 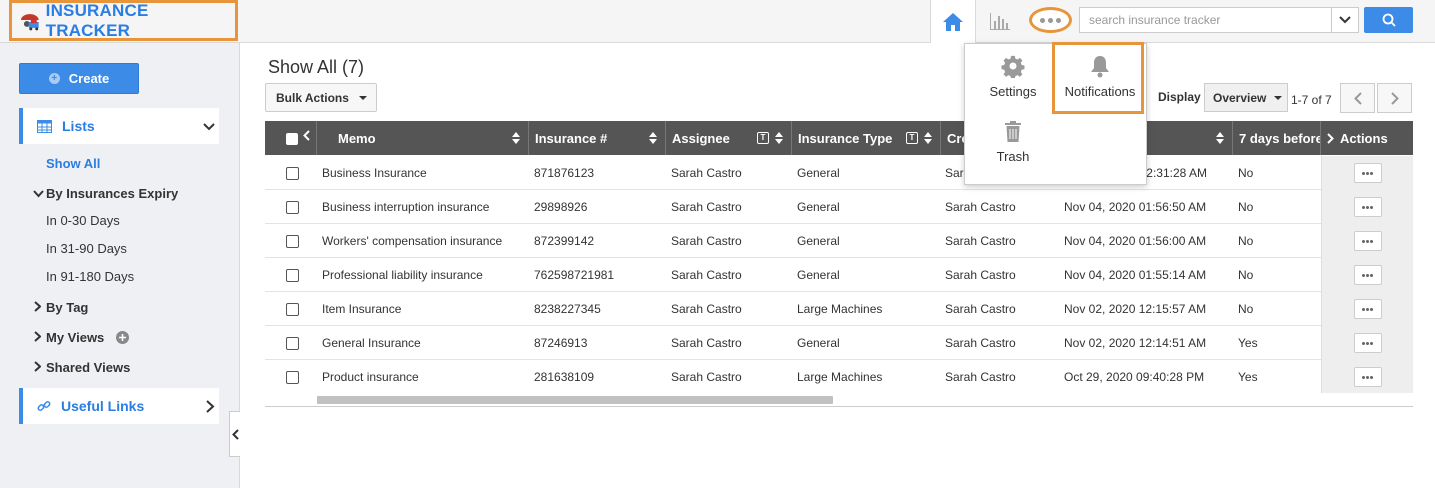 I want to click on useful-links-section-header: Useful Links, so click(x=119, y=406).